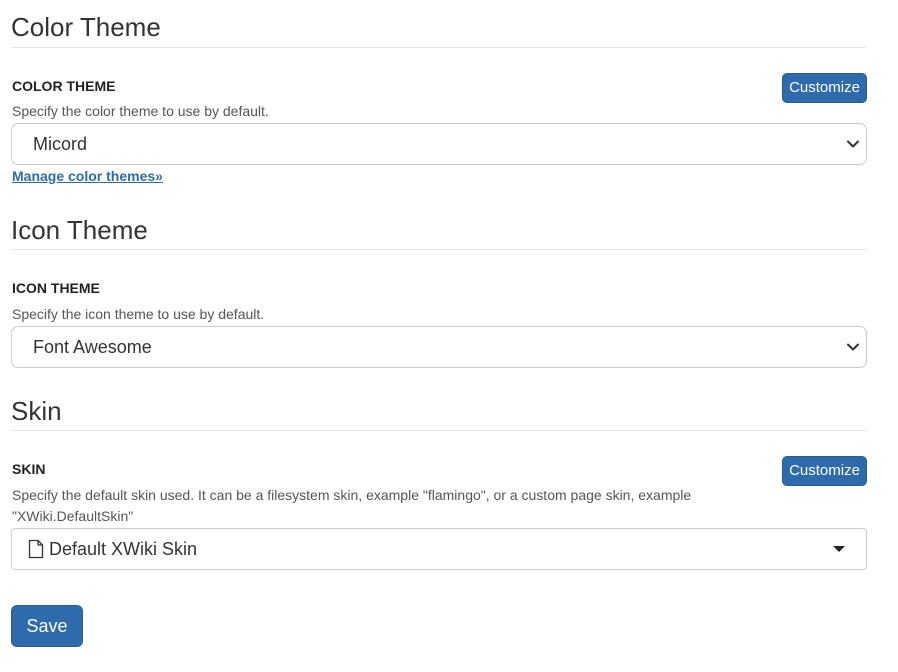  What do you see at coordinates (824, 88) in the screenshot?
I see `color-theme-customize-button: Customize` at bounding box center [824, 88].